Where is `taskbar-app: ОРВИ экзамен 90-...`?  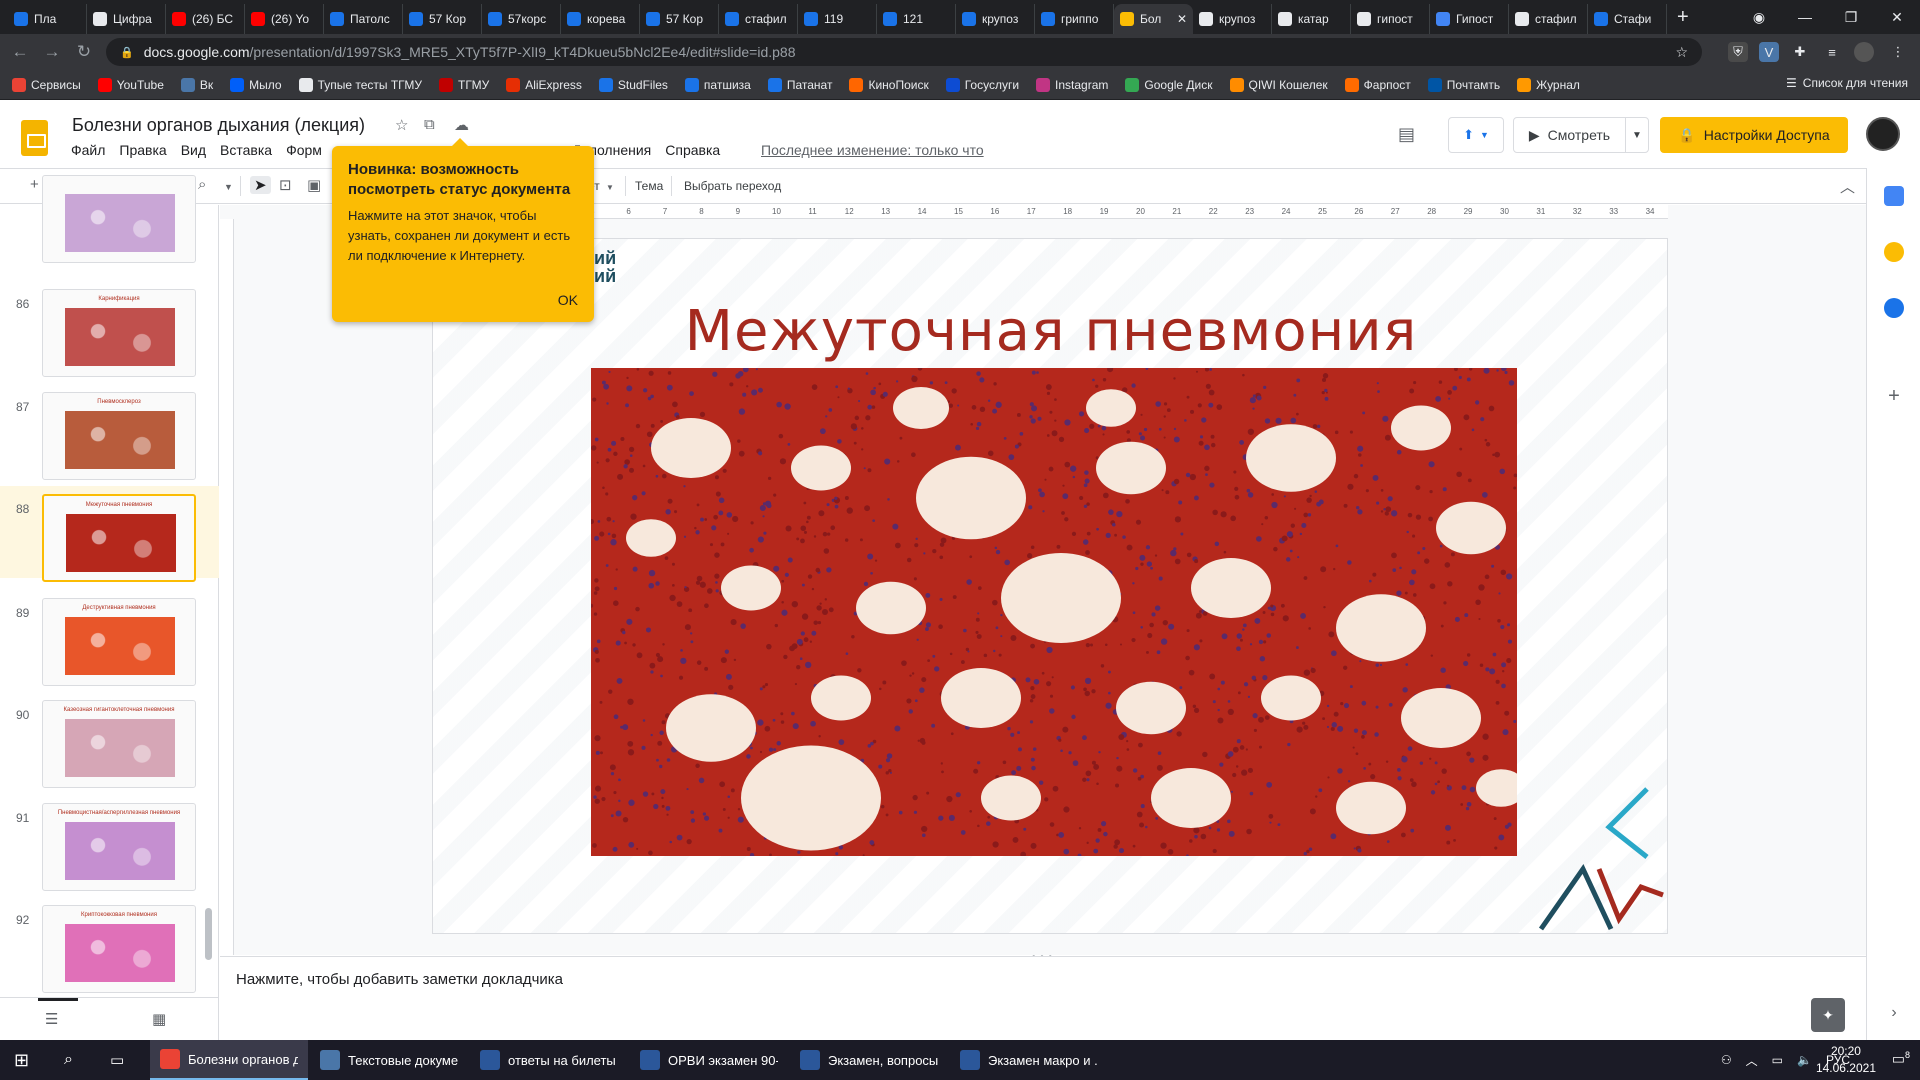 taskbar-app: ОРВИ экзамен 90-... is located at coordinates (709, 1060).